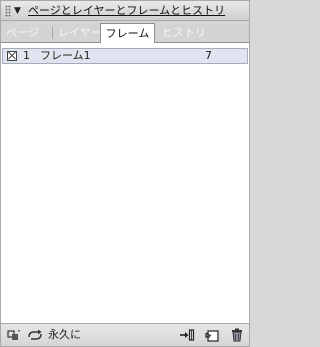 The width and height of the screenshot is (320, 347). Describe the element at coordinates (22, 33) in the screenshot. I see `tab-pages: ページ` at that location.